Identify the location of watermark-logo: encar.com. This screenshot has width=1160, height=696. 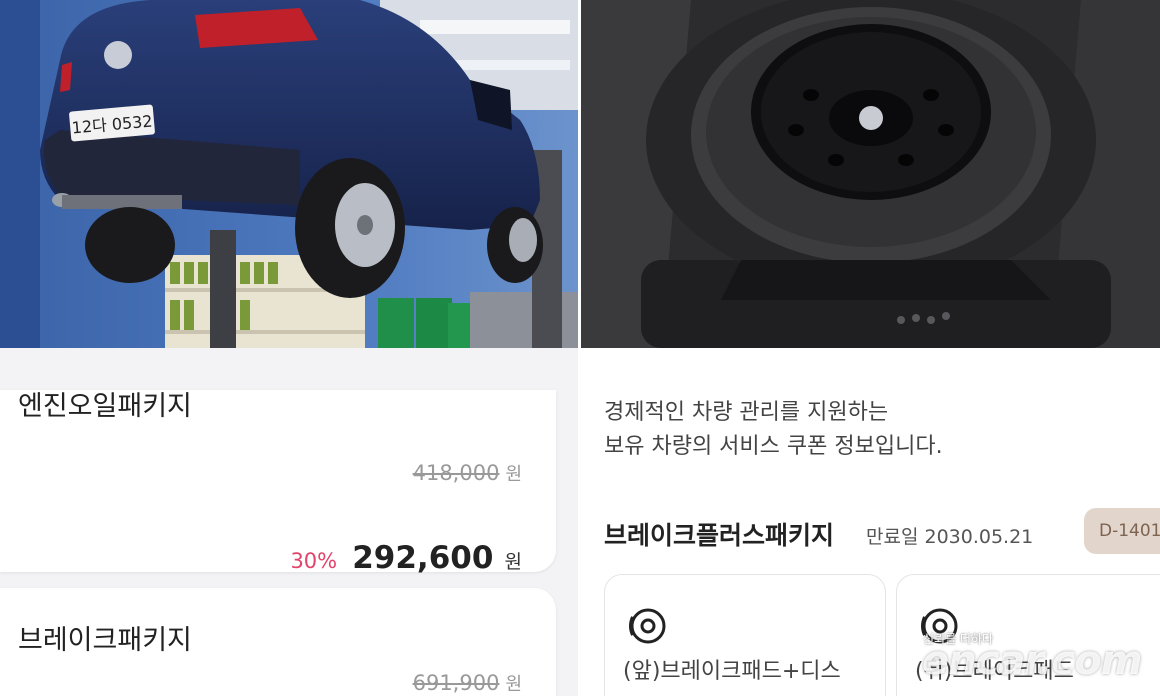
(1032, 661).